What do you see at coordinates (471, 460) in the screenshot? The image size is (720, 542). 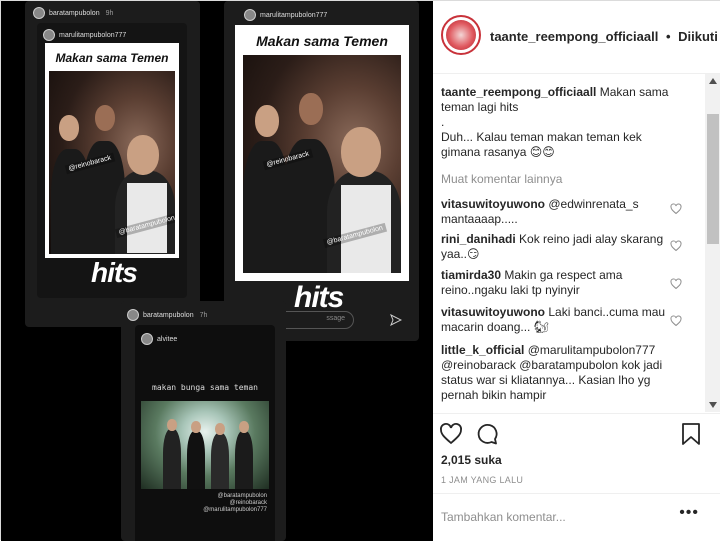 I see `like-count: 2,015 suka` at bounding box center [471, 460].